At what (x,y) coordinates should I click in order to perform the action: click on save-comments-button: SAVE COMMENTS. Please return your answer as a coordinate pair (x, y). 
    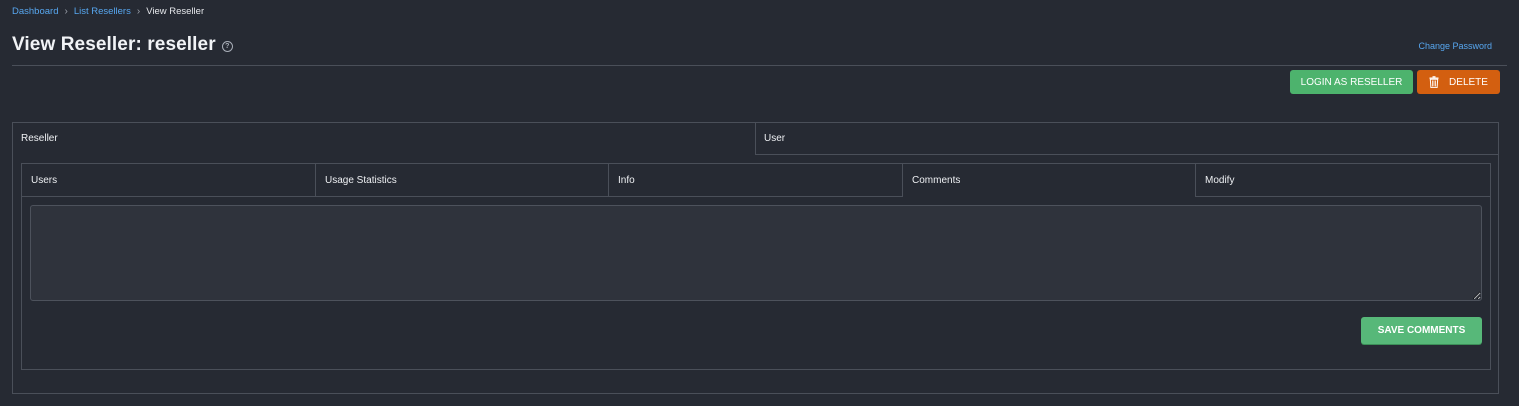
    Looking at the image, I should click on (1421, 330).